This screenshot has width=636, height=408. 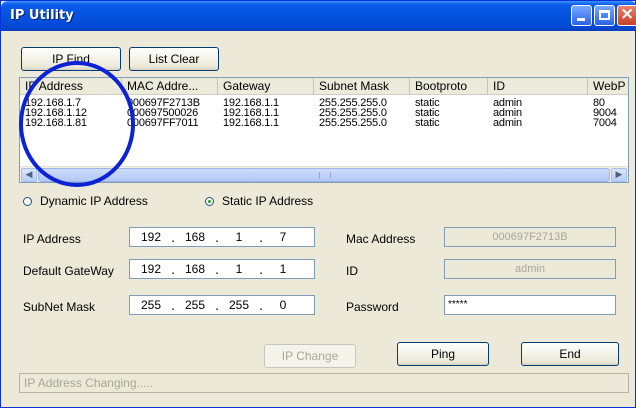 What do you see at coordinates (381, 239) in the screenshot?
I see `mac-address-label: Mac Address` at bounding box center [381, 239].